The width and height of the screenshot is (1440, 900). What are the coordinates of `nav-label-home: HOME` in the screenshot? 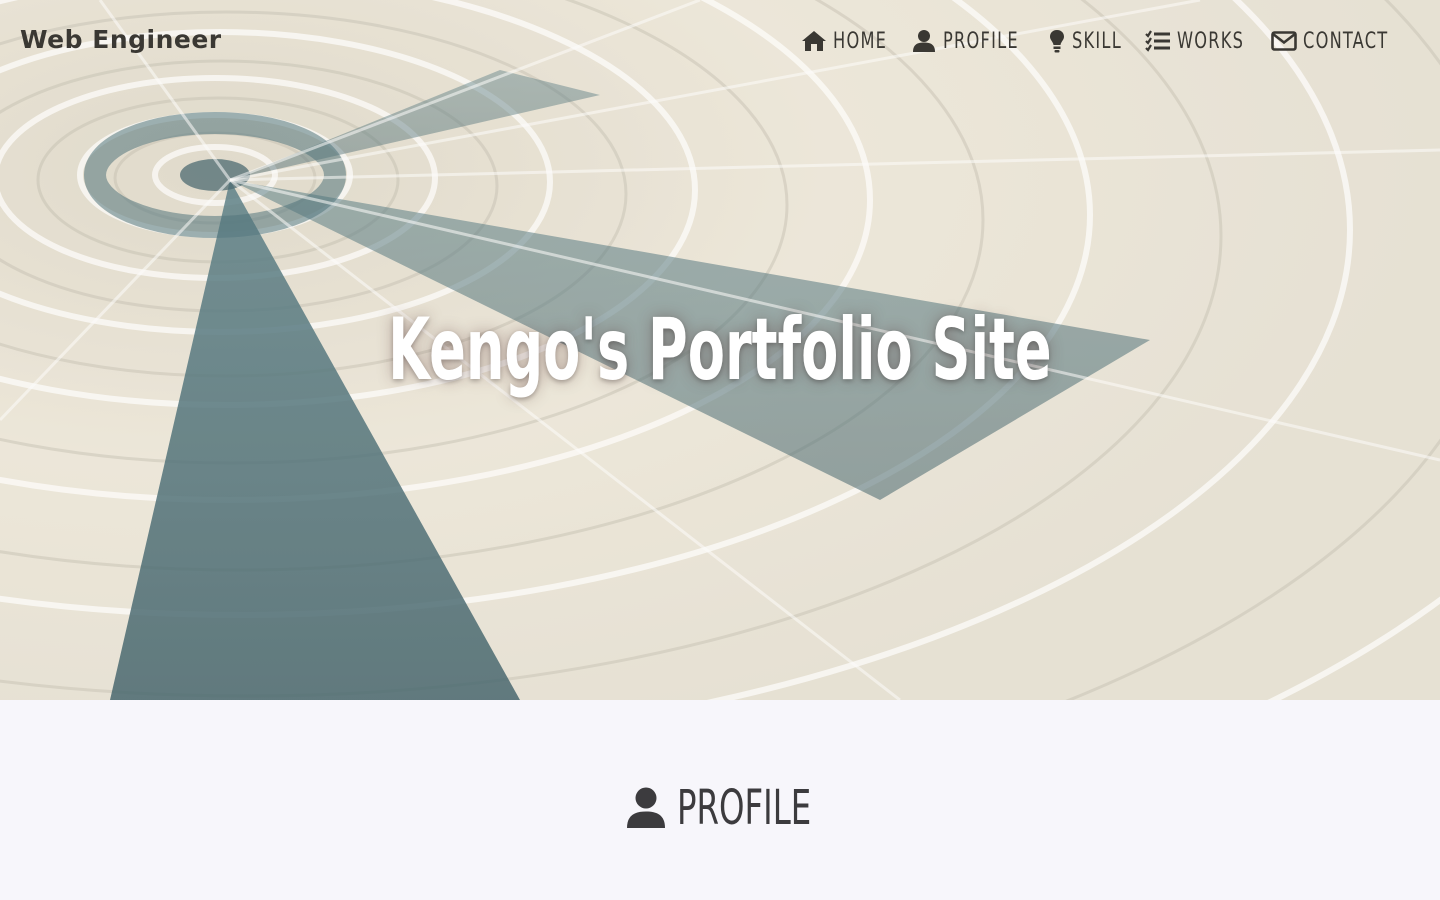 It's located at (860, 41).